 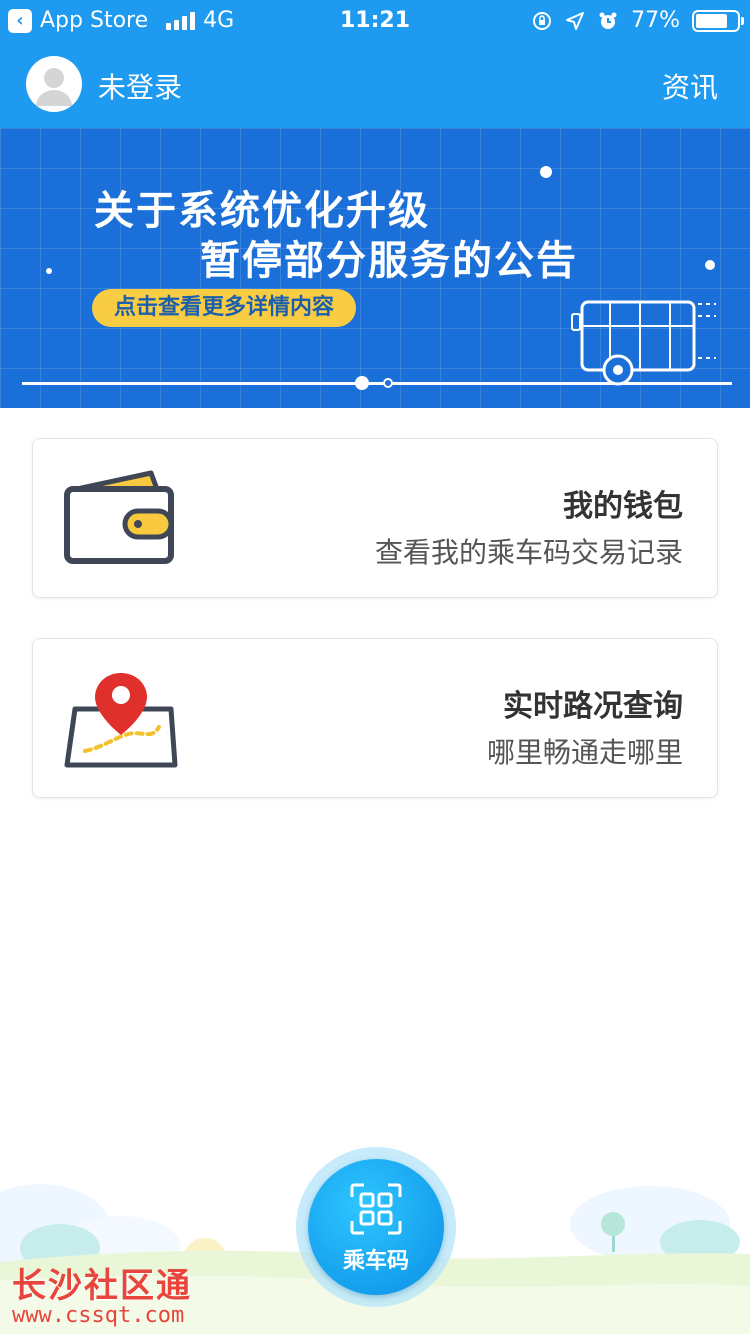 I want to click on wallet-subtitle: 查看我的乘车码交易记录, so click(x=528, y=552).